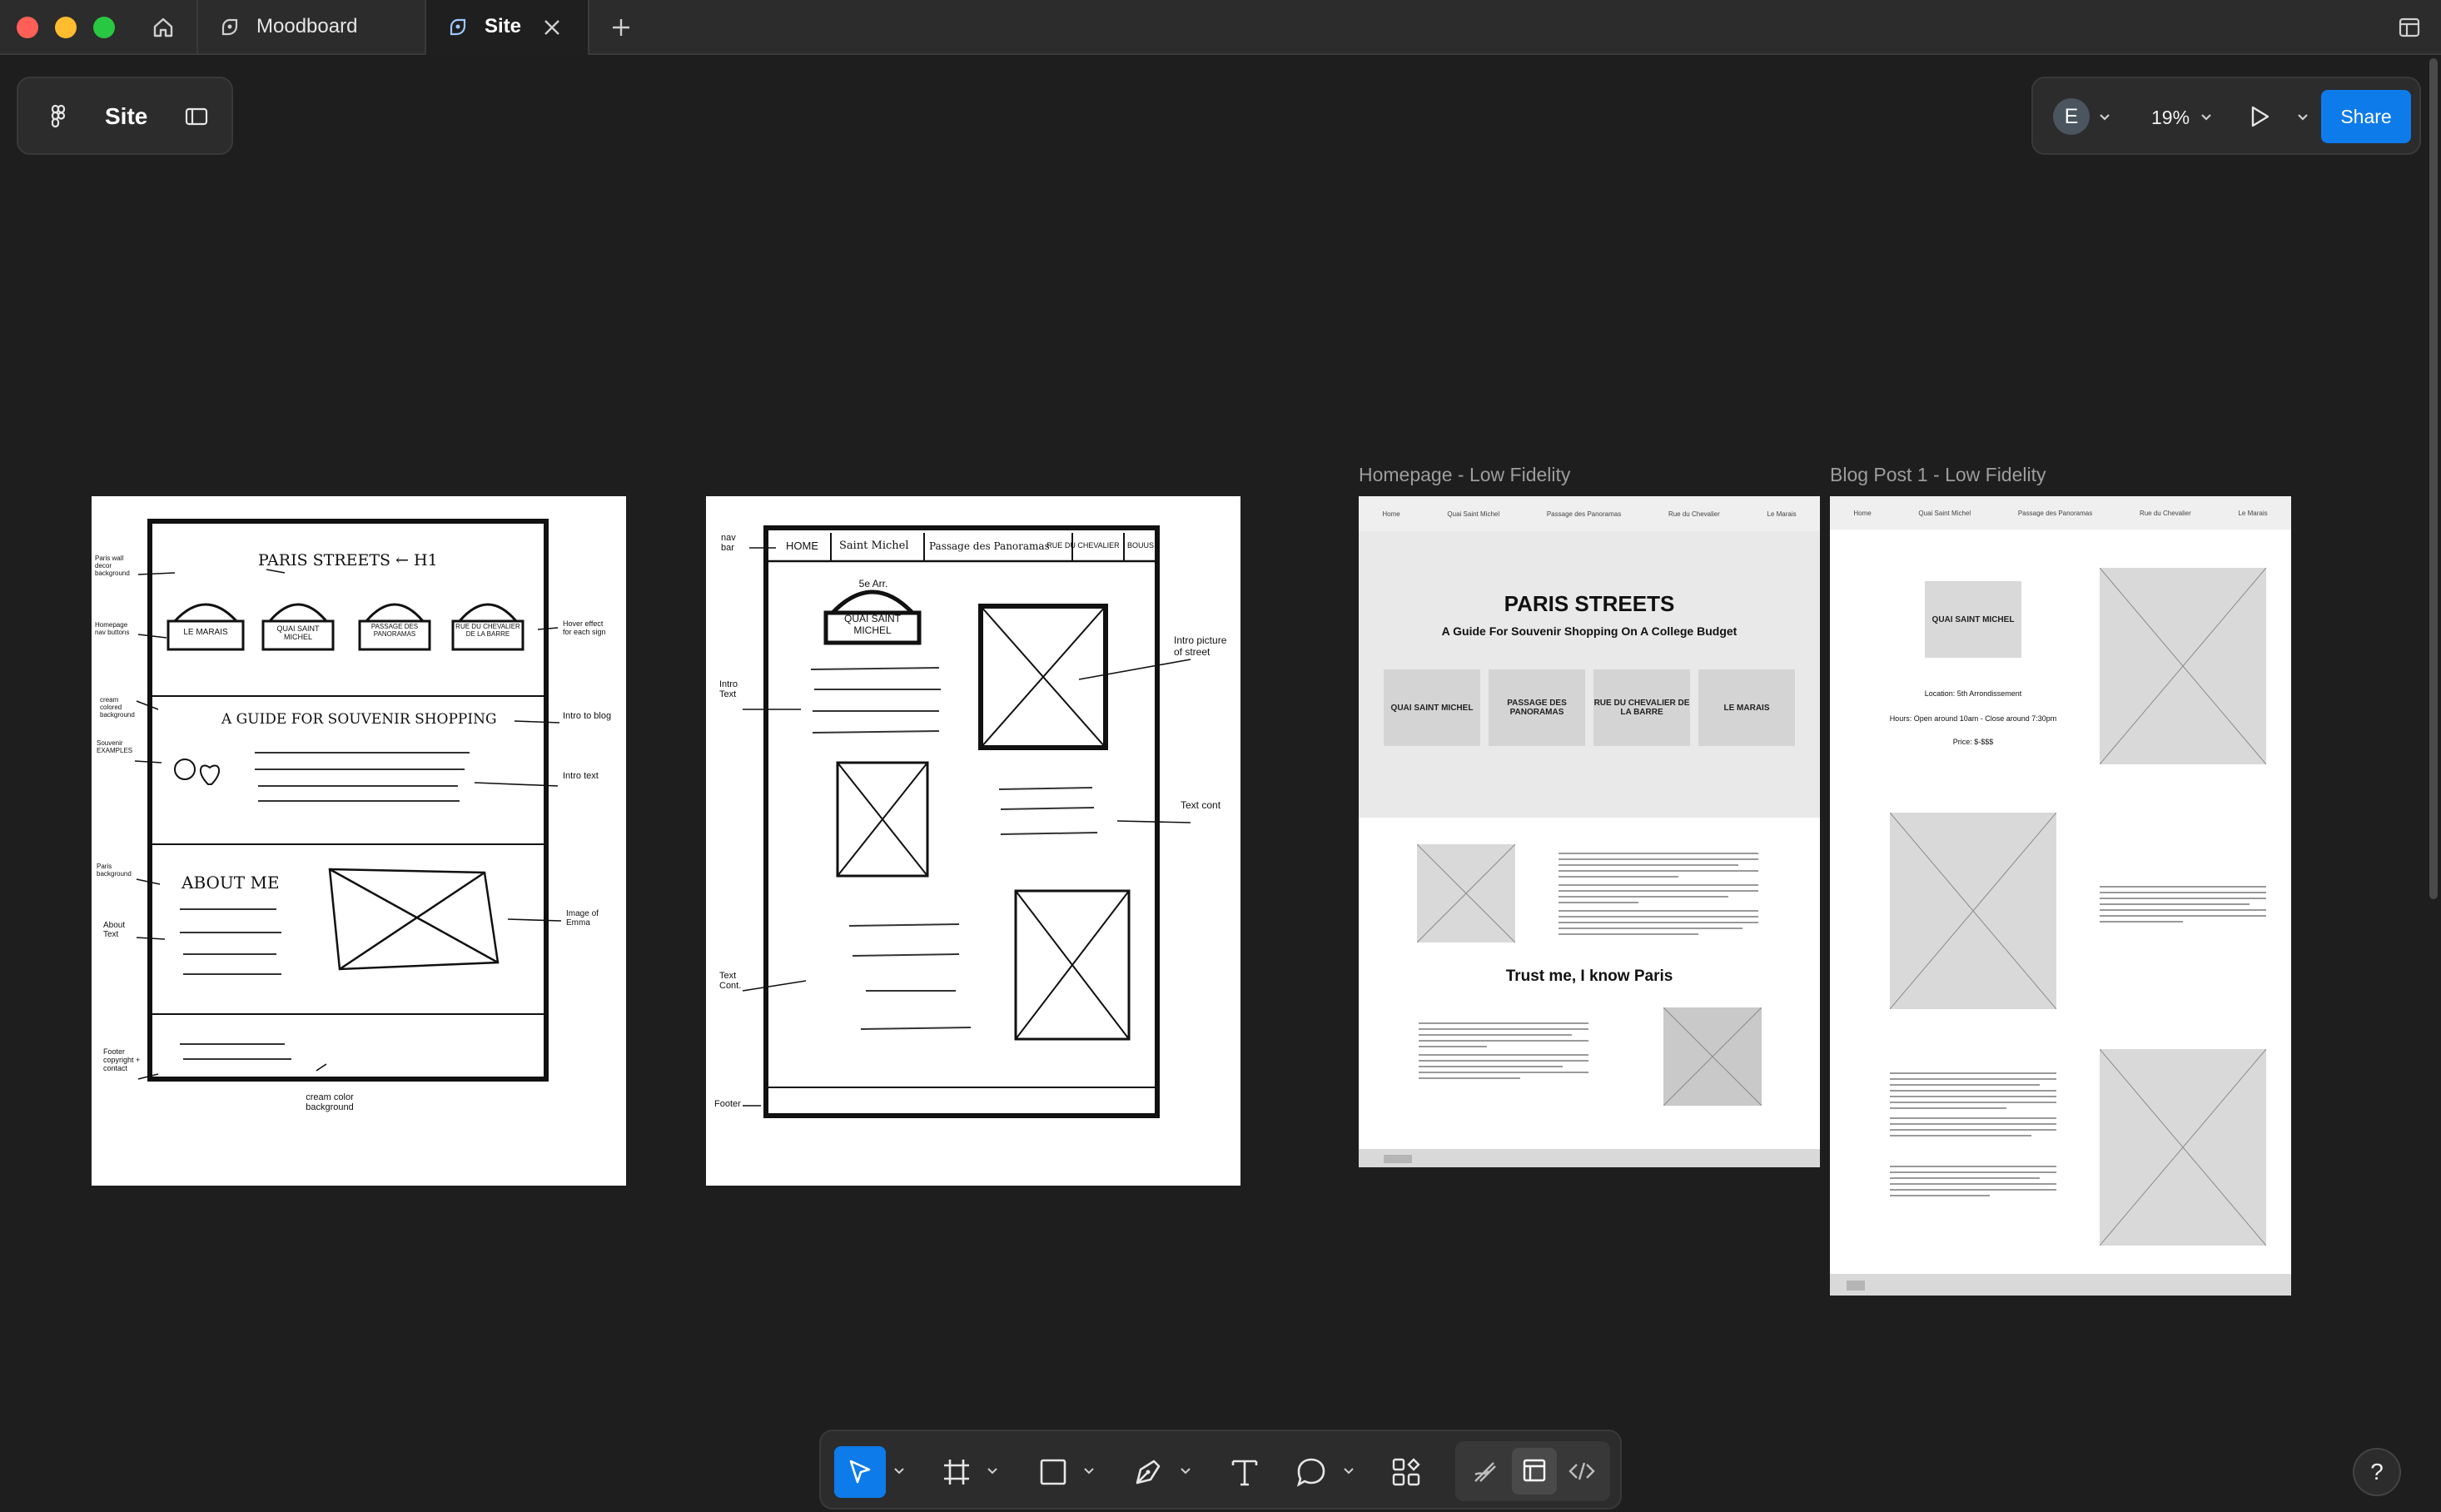 This screenshot has height=1512, width=2441. What do you see at coordinates (230, 883) in the screenshot?
I see `sketch-about-heading: ABOUT ME` at bounding box center [230, 883].